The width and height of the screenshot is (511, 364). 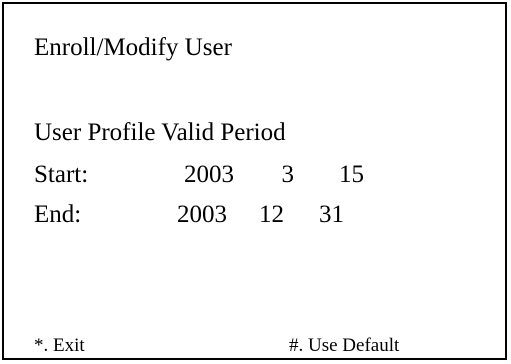 I want to click on use-default-option: #. Use Default, so click(x=344, y=346).